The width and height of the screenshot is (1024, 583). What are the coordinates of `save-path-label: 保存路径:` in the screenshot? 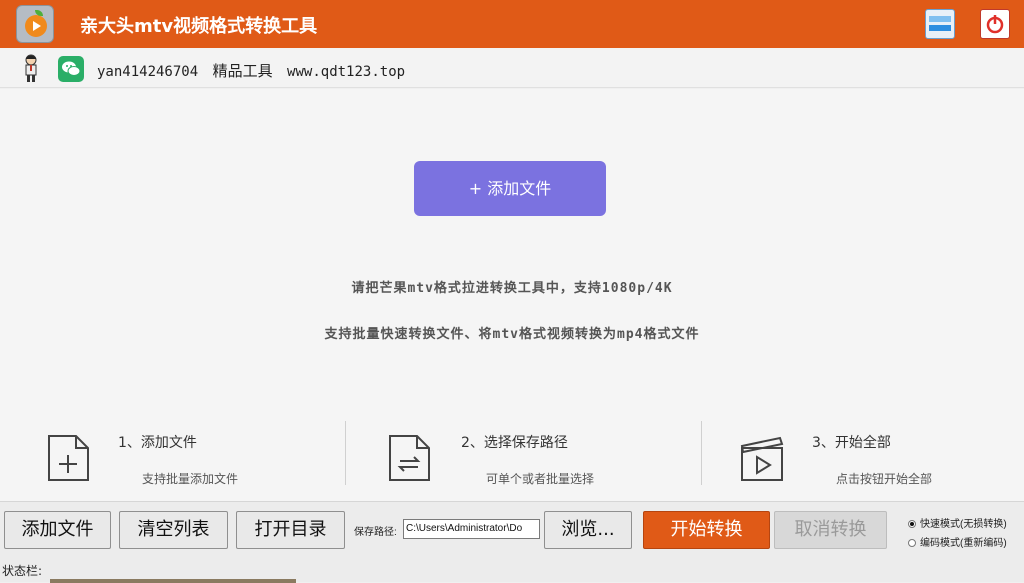 It's located at (375, 532).